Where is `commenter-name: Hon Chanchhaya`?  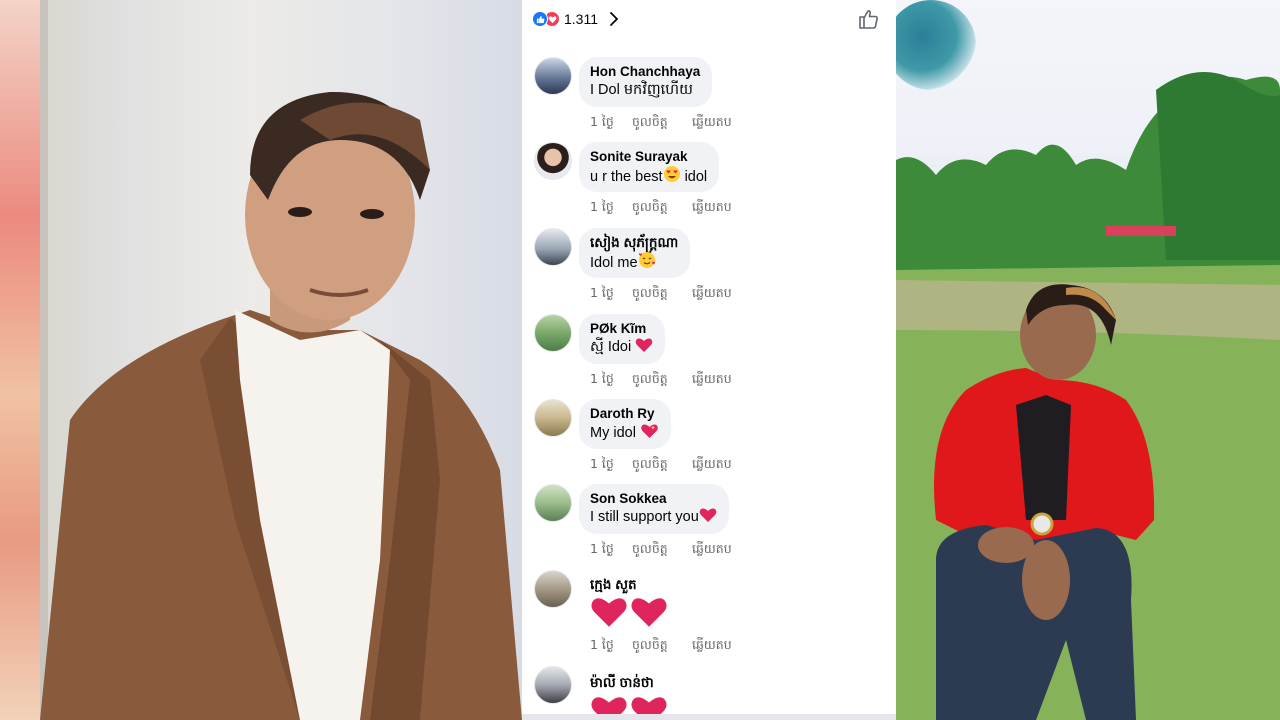 commenter-name: Hon Chanchhaya is located at coordinates (645, 71).